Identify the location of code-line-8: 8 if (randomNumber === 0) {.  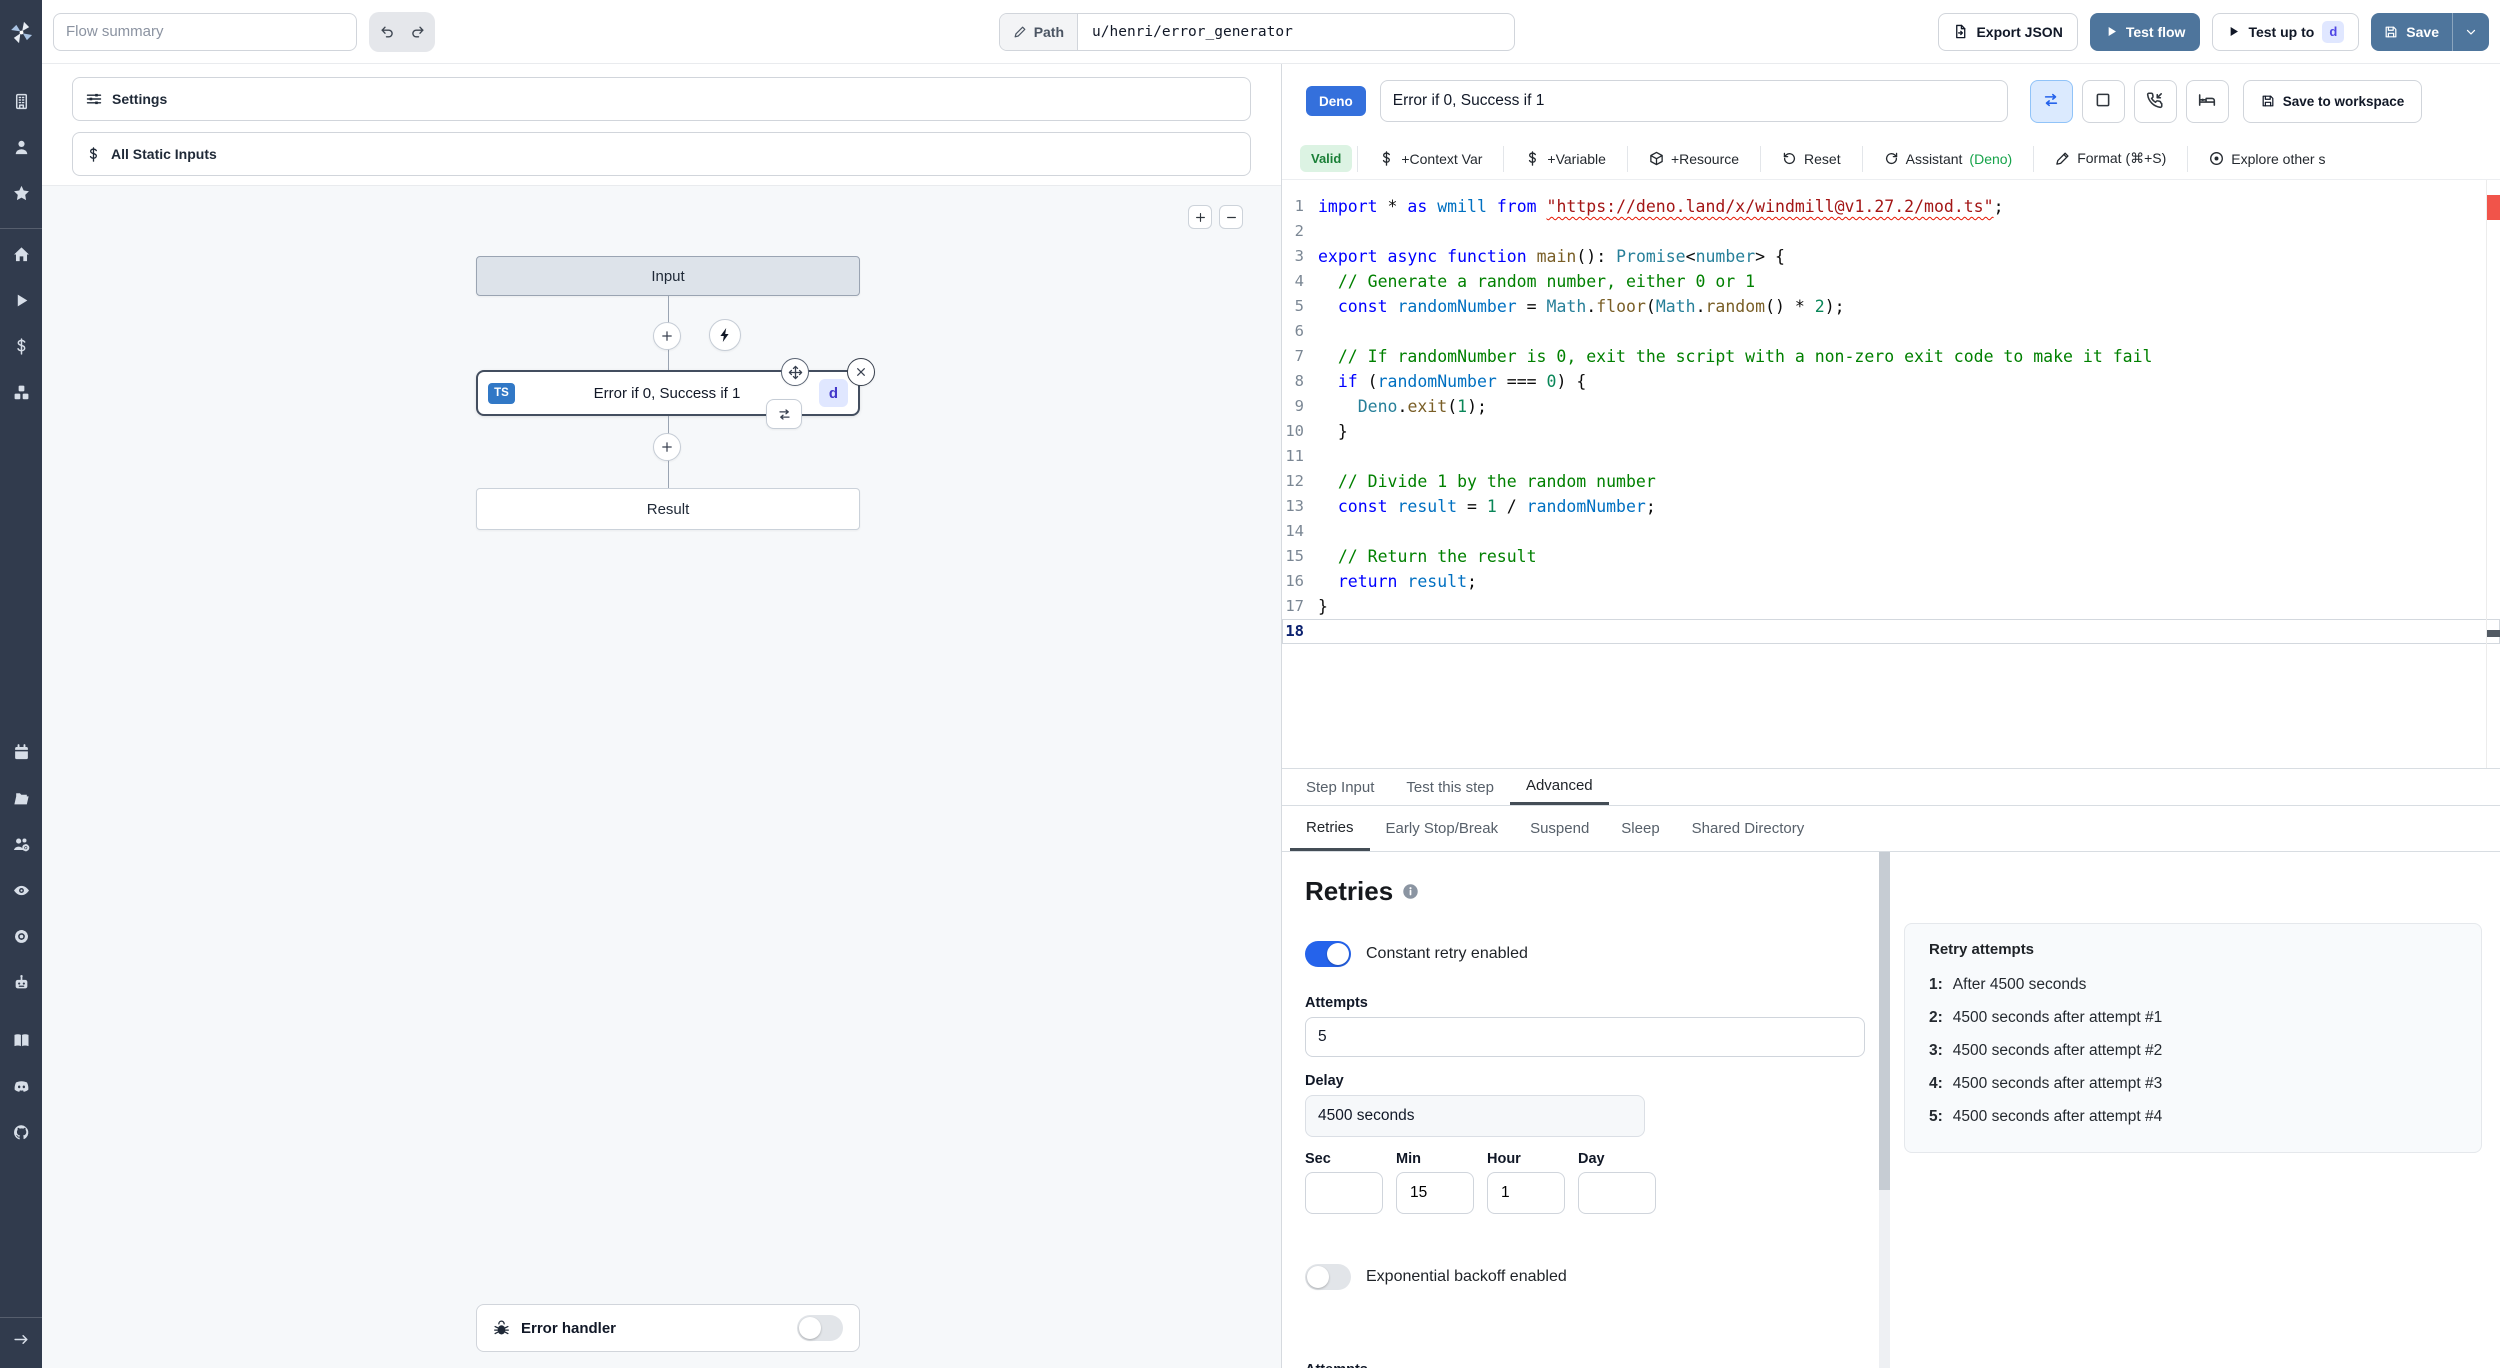
(1891, 381).